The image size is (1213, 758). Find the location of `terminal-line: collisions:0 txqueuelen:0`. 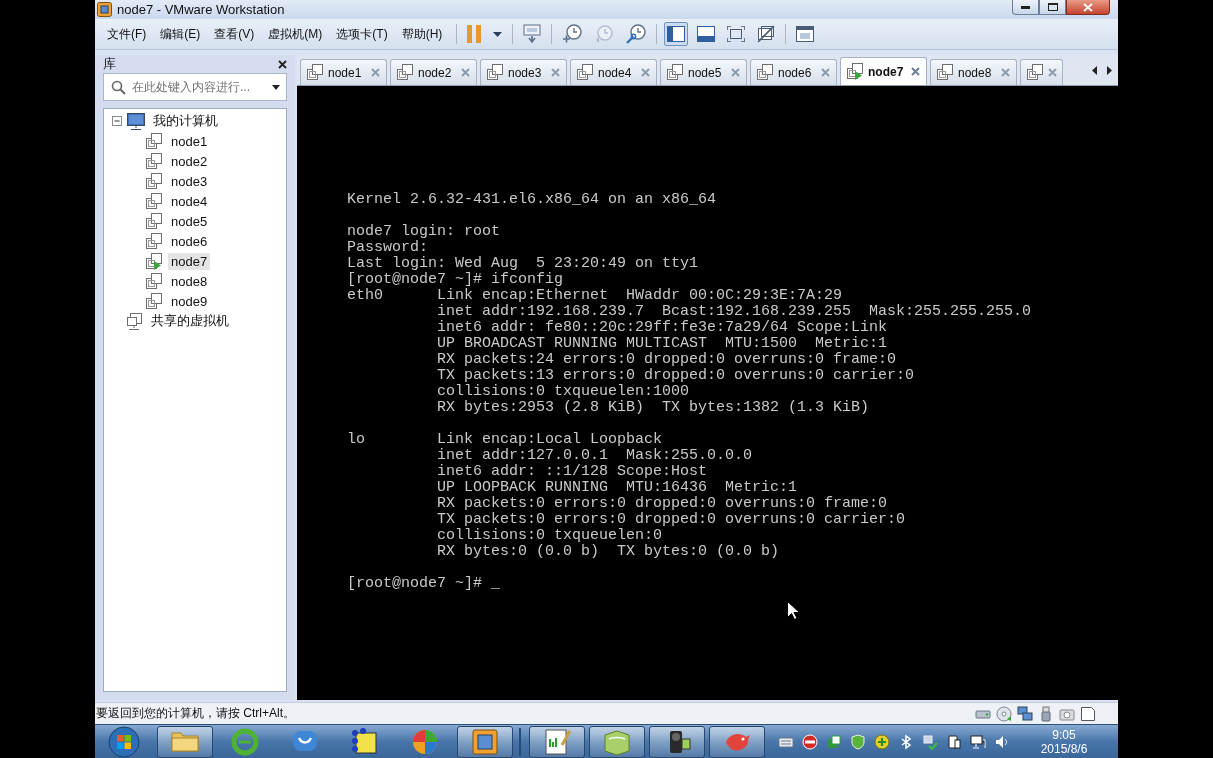

terminal-line: collisions:0 txqueuelen:0 is located at coordinates (550, 536).